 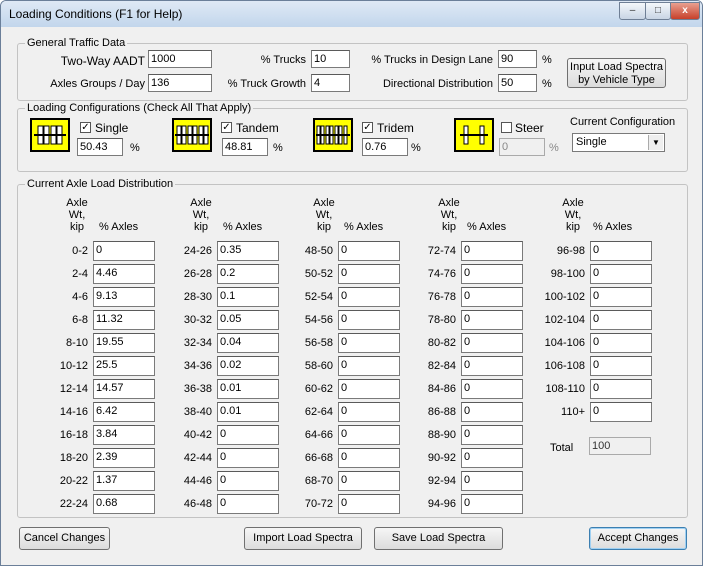 I want to click on axle-range-label: 84-86, so click(x=441, y=389).